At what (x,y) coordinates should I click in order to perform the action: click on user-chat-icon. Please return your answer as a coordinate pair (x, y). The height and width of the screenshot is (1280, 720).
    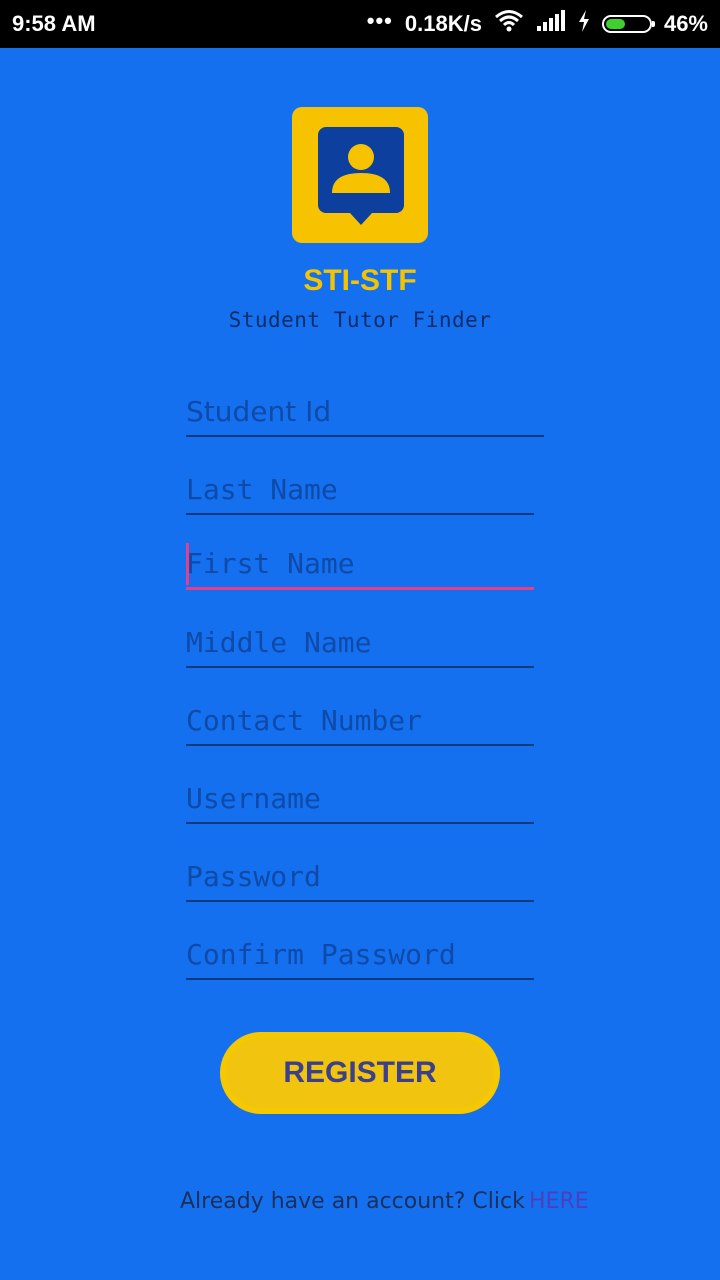
    Looking at the image, I should click on (361, 176).